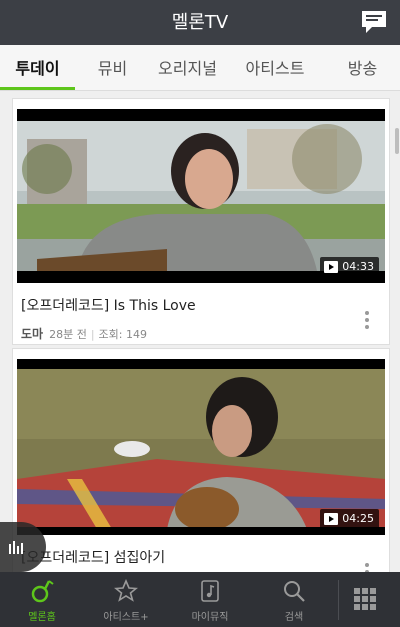  What do you see at coordinates (349, 519) in the screenshot?
I see `duration-badge: 04:25` at bounding box center [349, 519].